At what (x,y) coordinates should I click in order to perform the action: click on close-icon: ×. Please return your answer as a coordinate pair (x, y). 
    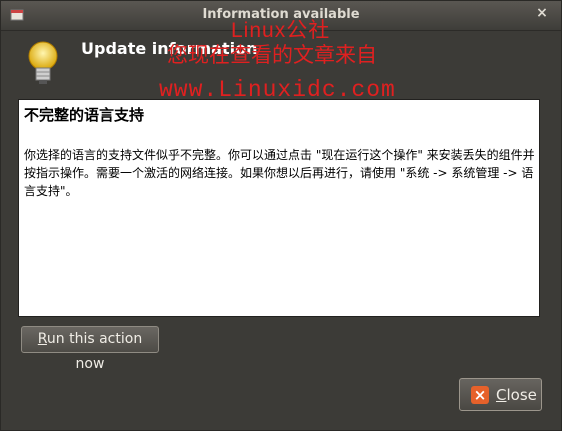
    Looking at the image, I should click on (480, 395).